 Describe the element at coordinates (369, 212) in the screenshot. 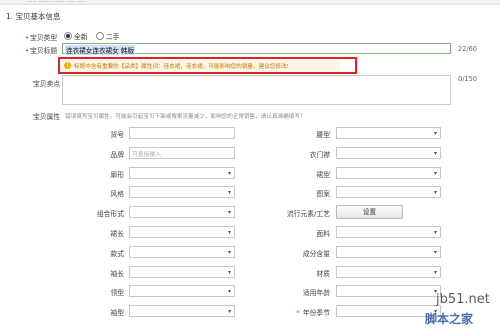

I see `settings-button: 设置` at that location.